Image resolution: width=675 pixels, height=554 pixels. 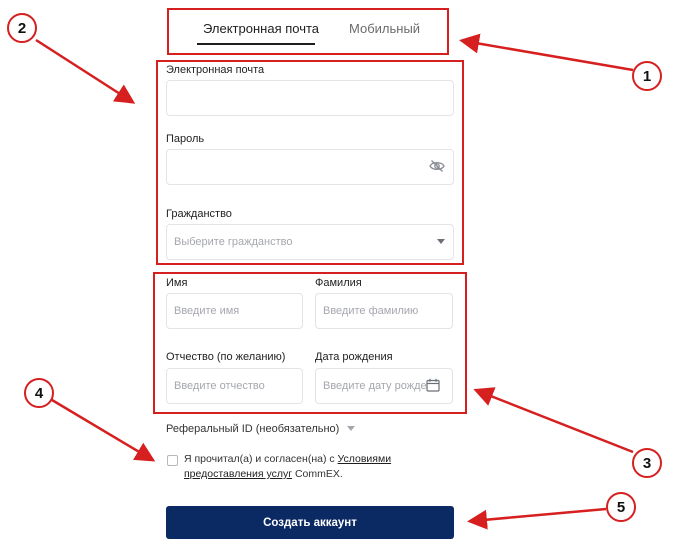 What do you see at coordinates (647, 76) in the screenshot?
I see `annotation-1: 1` at bounding box center [647, 76].